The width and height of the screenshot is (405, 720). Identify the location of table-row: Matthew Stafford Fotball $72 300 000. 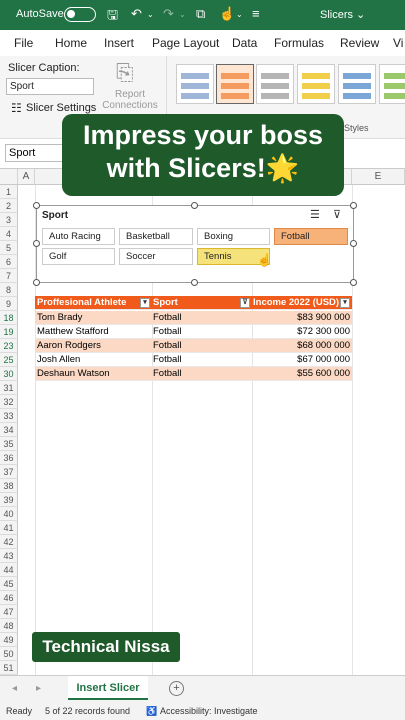
(193, 332).